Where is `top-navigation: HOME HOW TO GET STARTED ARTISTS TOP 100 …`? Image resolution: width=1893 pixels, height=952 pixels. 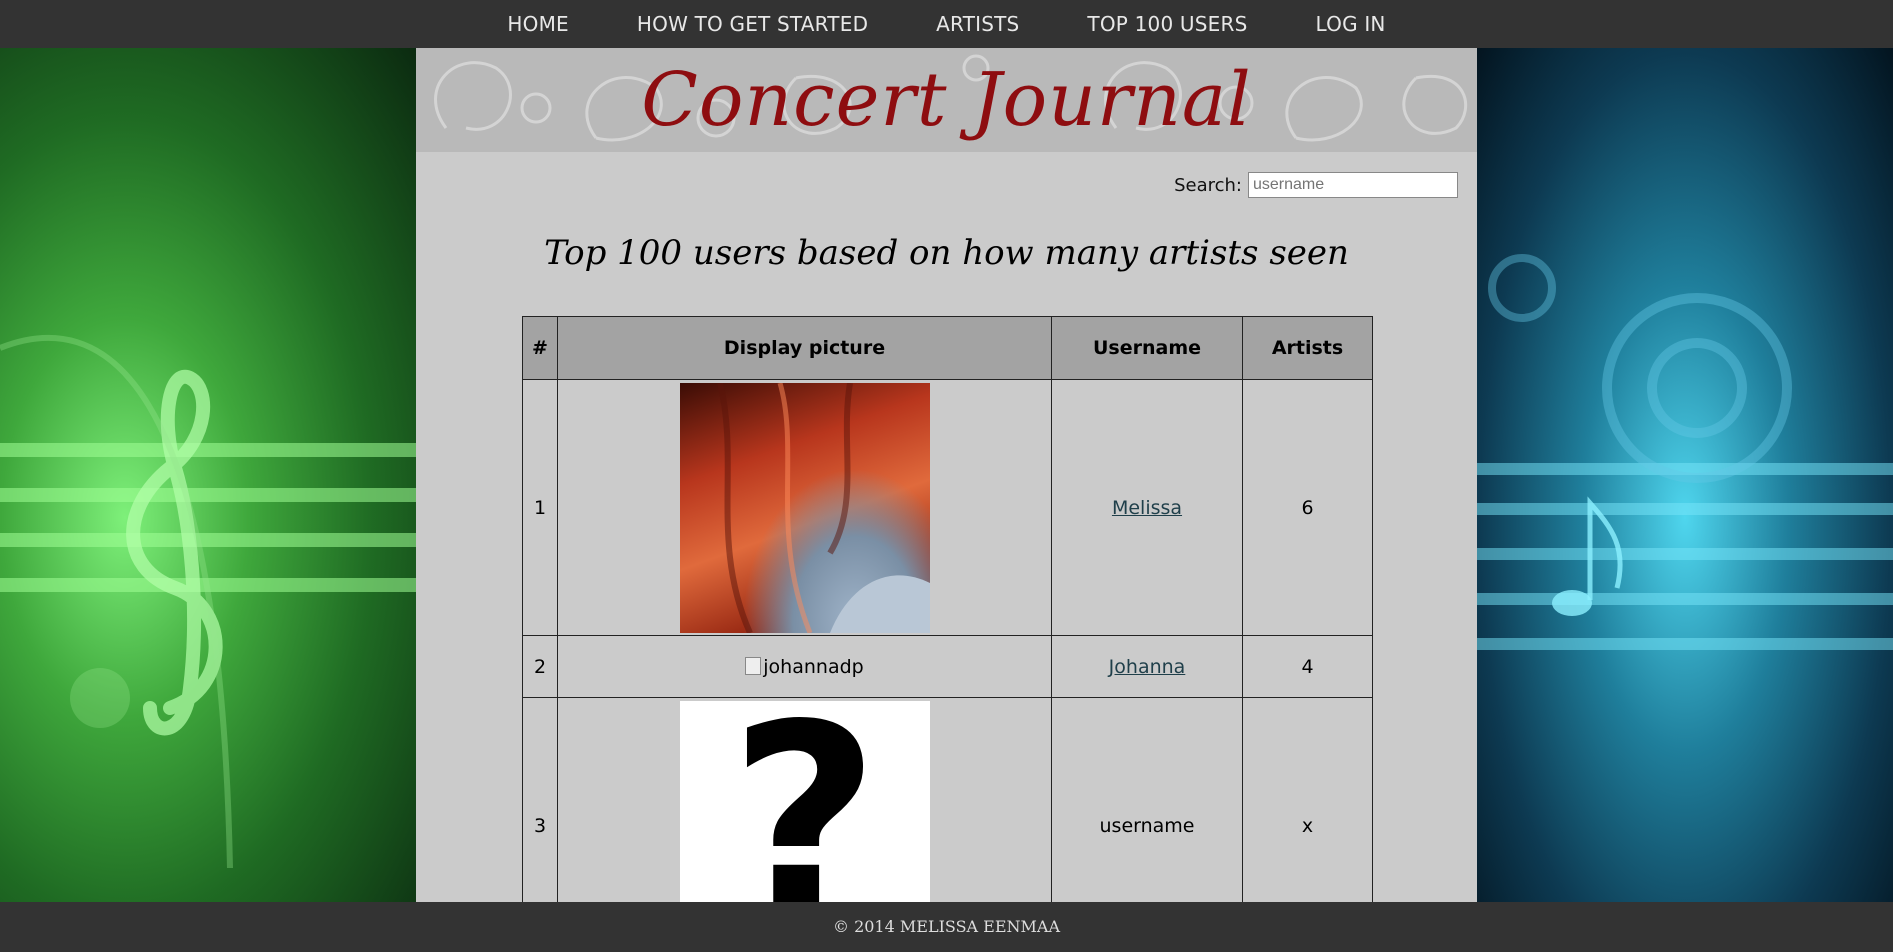
top-navigation: HOME HOW TO GET STARTED ARTISTS TOP 100 … is located at coordinates (946, 24).